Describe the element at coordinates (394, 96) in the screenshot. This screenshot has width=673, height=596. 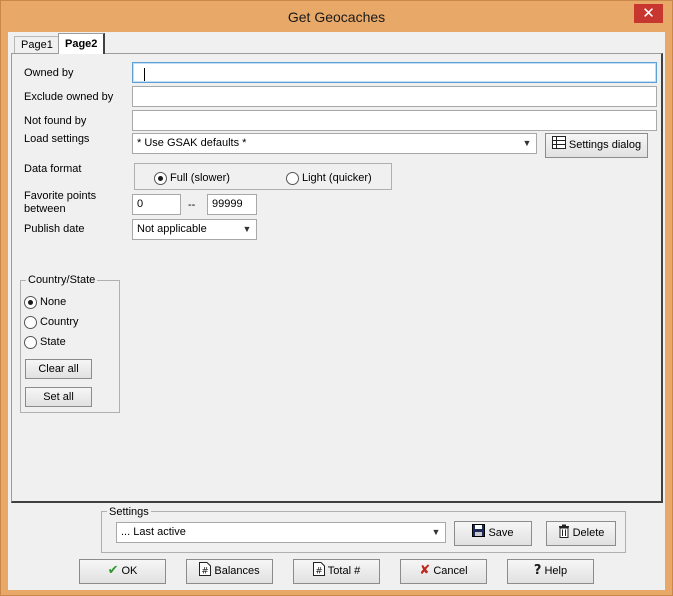
I see `exclude-owned-by-input` at that location.